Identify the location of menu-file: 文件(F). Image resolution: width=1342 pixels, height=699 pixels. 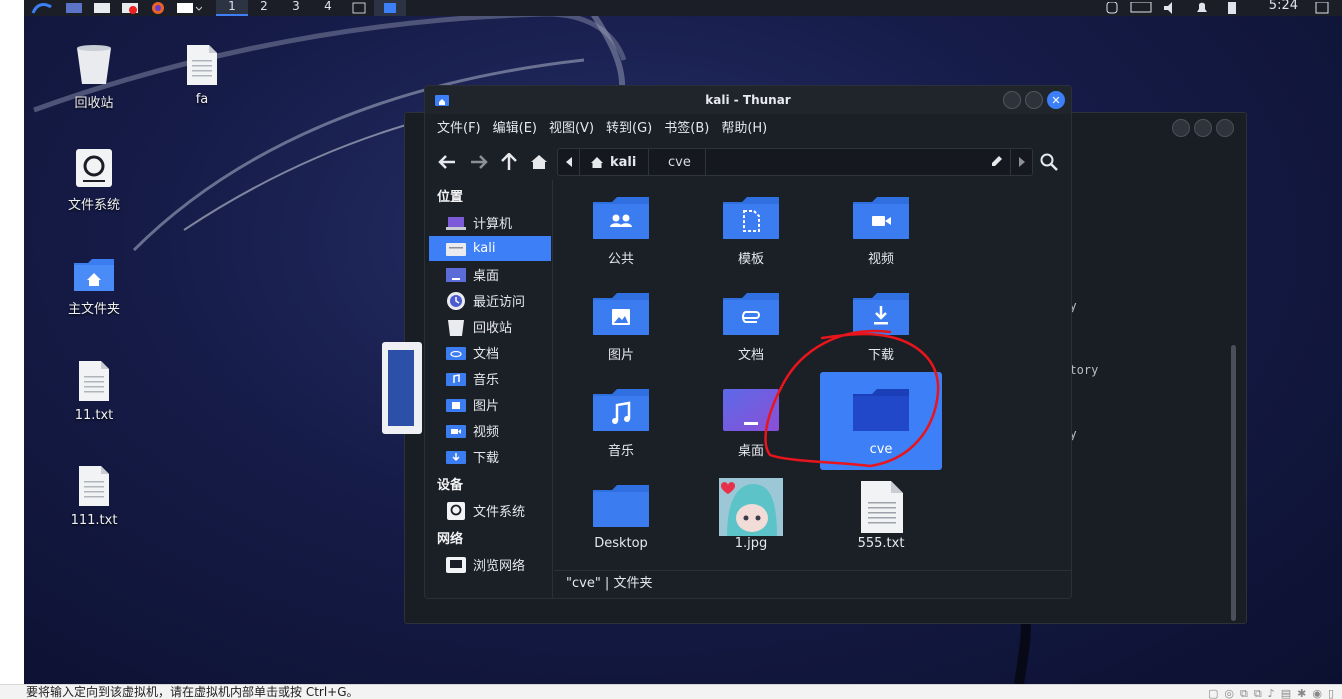
(459, 129).